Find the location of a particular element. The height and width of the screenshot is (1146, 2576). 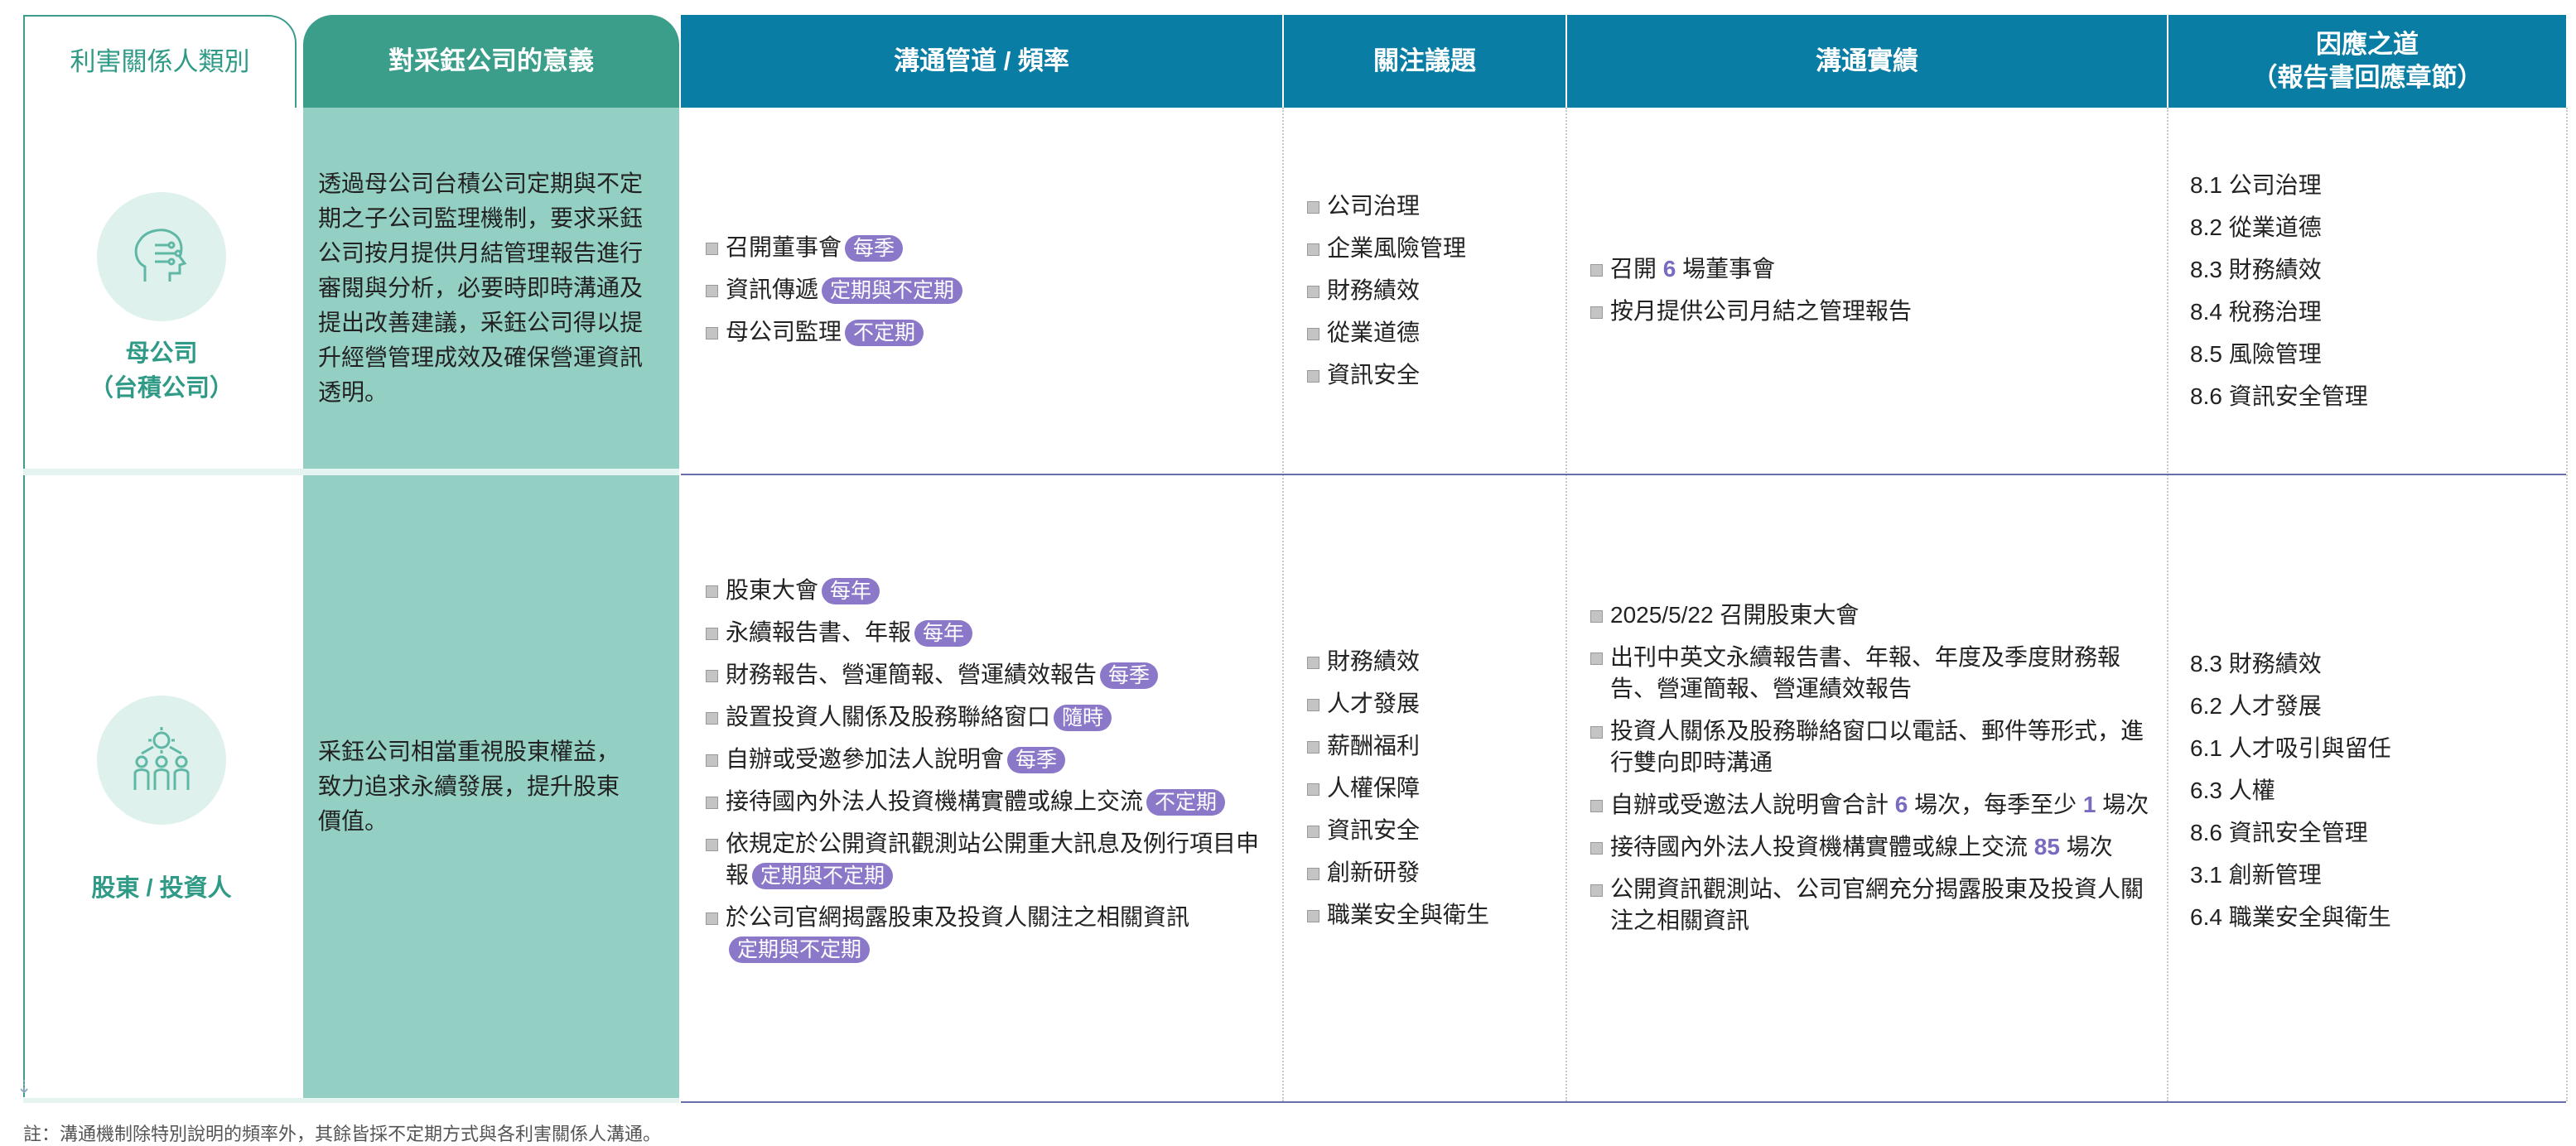

channel-text: 設置投資人關係及股務聯絡窗口 is located at coordinates (888, 717).